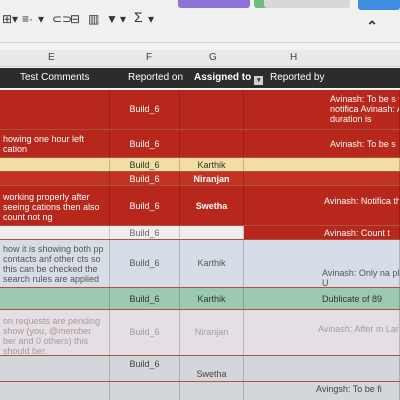 Image resolution: width=400 pixels, height=400 pixels. What do you see at coordinates (213, 57) in the screenshot?
I see `column-letter-g: G` at bounding box center [213, 57].